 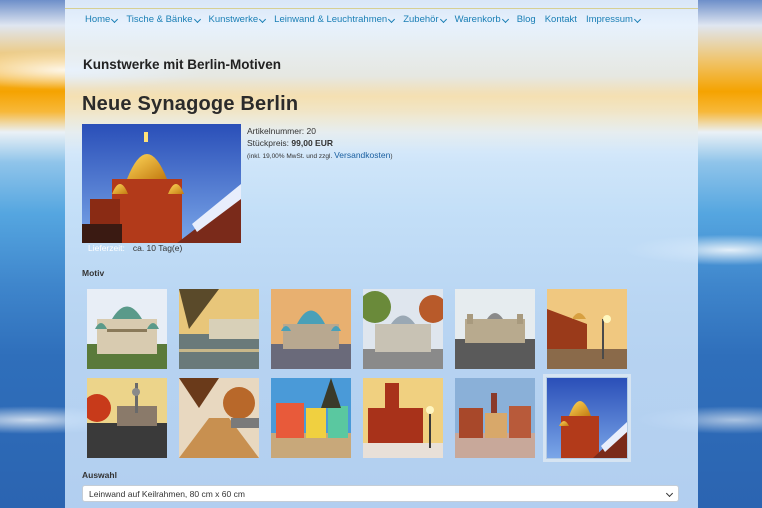 What do you see at coordinates (98, 19) in the screenshot?
I see `nav-label: Home` at bounding box center [98, 19].